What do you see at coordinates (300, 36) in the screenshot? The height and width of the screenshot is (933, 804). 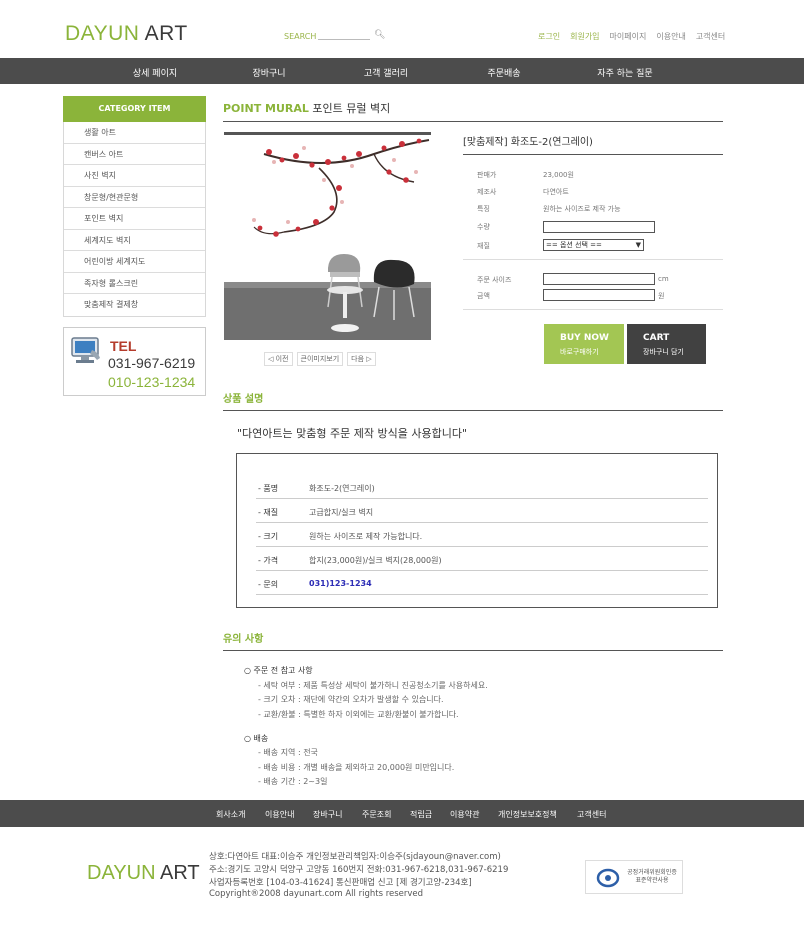 I see `search-label: SEARCH` at bounding box center [300, 36].